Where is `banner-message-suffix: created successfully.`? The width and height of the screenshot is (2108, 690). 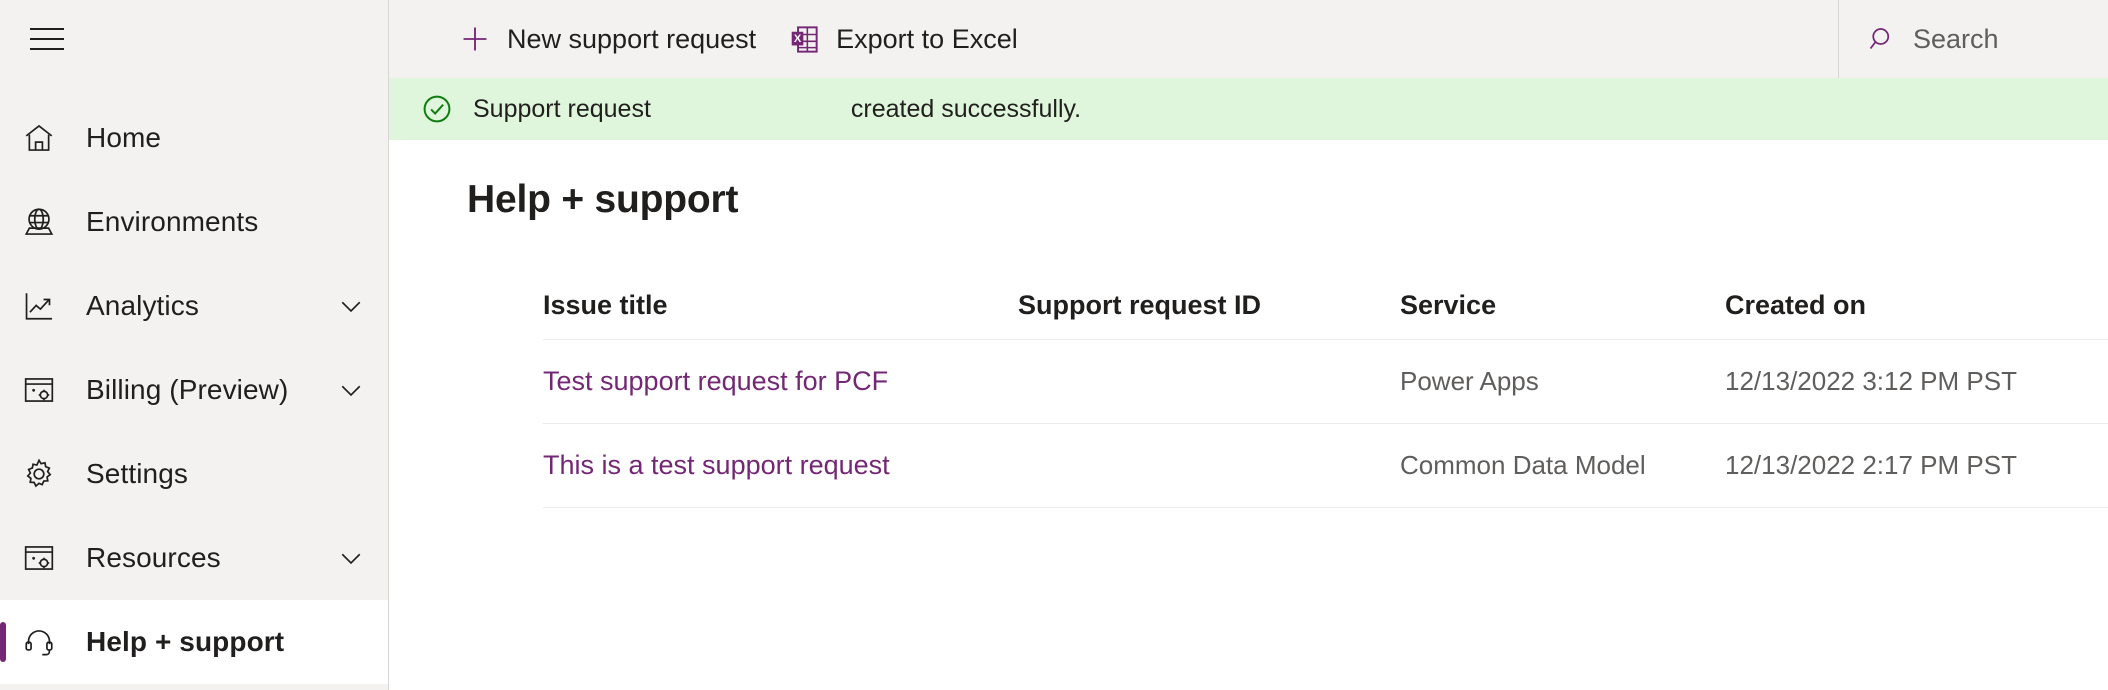
banner-message-suffix: created successfully. is located at coordinates (966, 108).